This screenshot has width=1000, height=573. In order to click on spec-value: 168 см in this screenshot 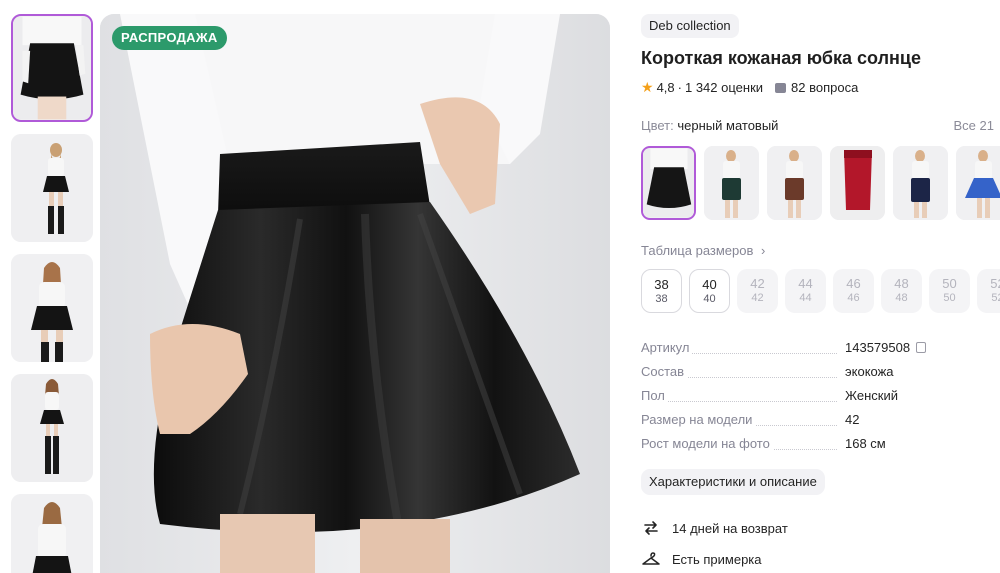, I will do `click(865, 443)`.